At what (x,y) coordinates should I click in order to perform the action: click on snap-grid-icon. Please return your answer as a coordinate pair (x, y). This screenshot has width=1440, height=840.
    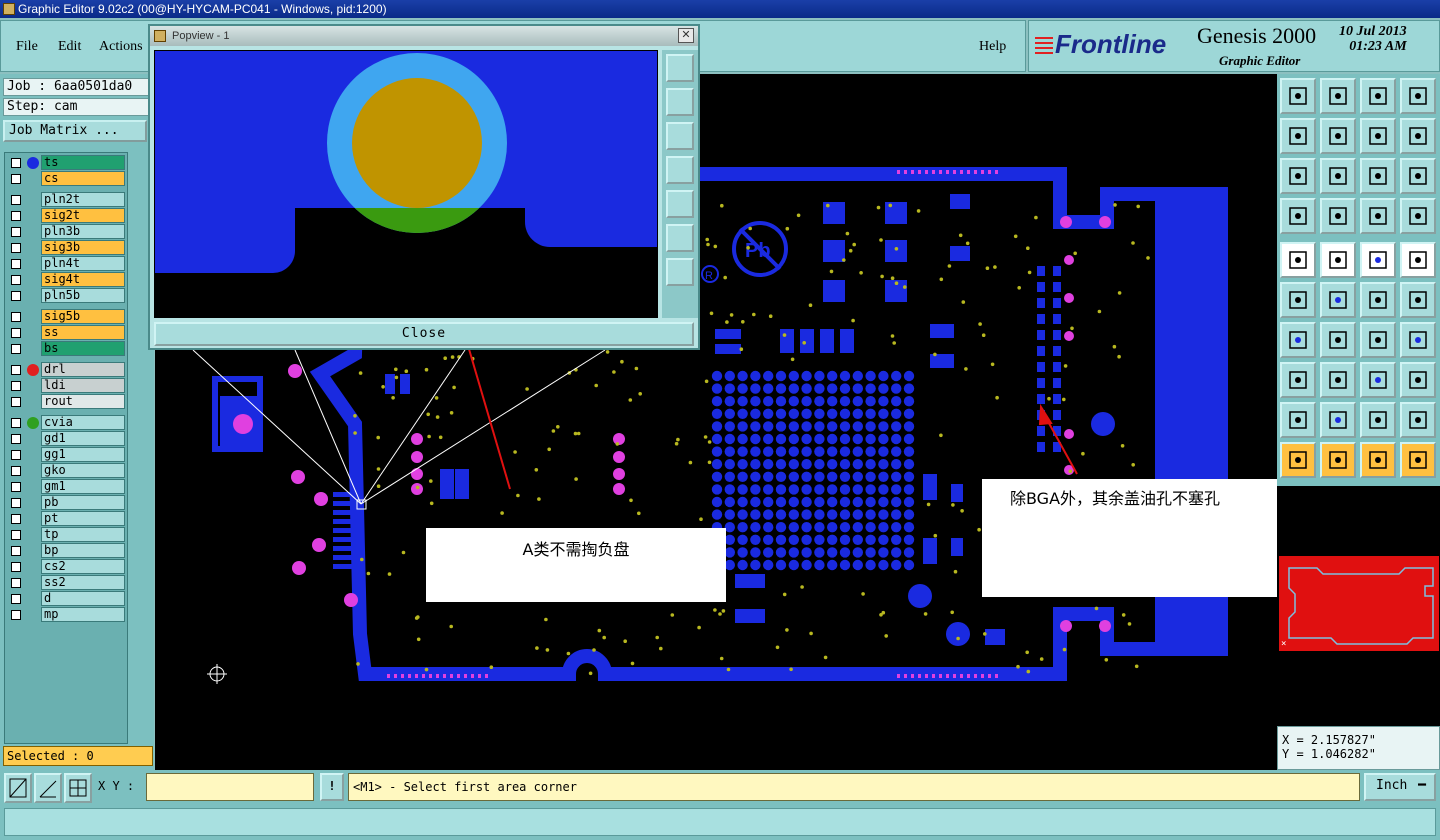
    Looking at the image, I should click on (78, 788).